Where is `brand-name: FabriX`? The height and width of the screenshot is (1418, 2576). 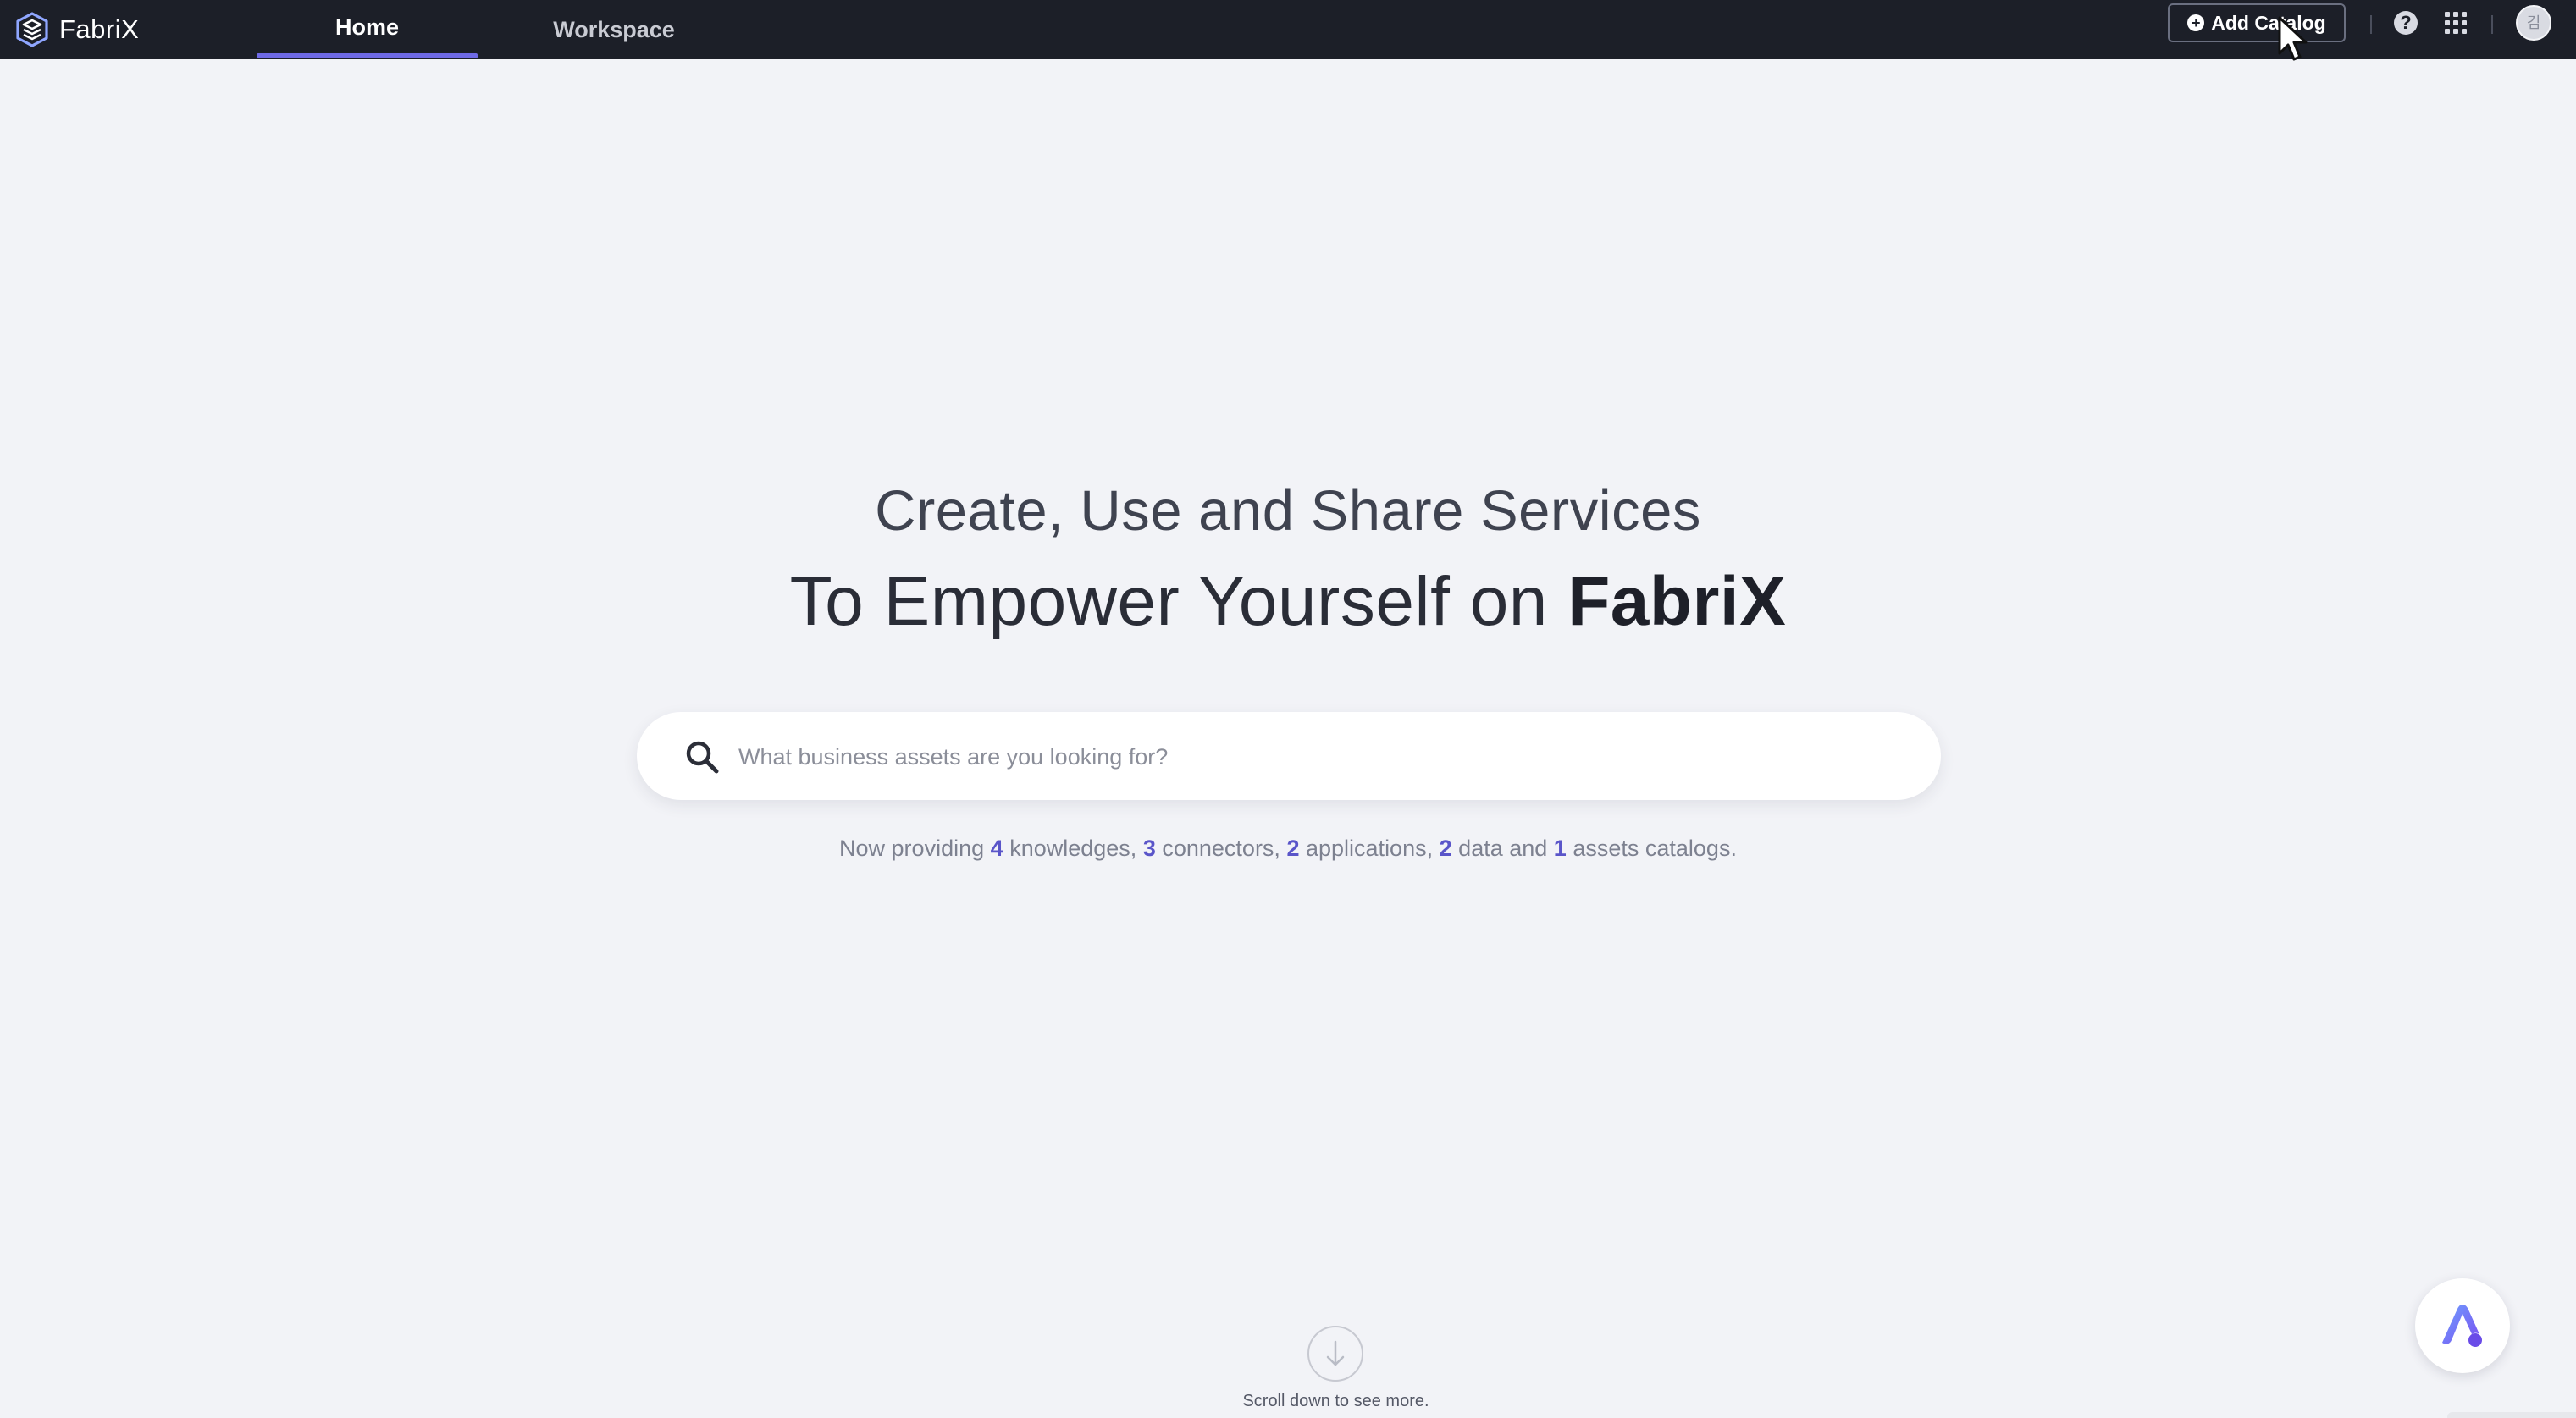
brand-name: FabriX is located at coordinates (99, 29).